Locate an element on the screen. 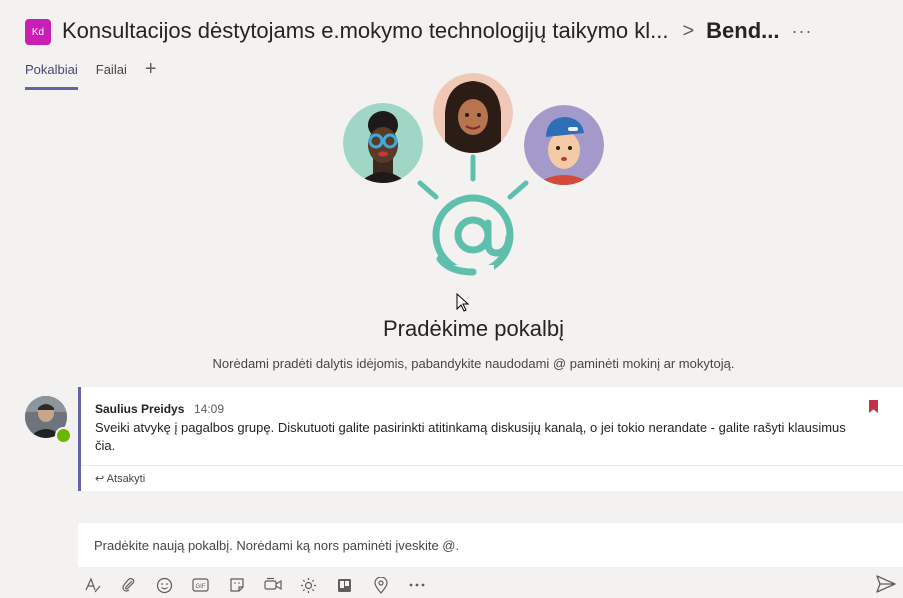 The width and height of the screenshot is (903, 598). format-icon is located at coordinates (92, 585).